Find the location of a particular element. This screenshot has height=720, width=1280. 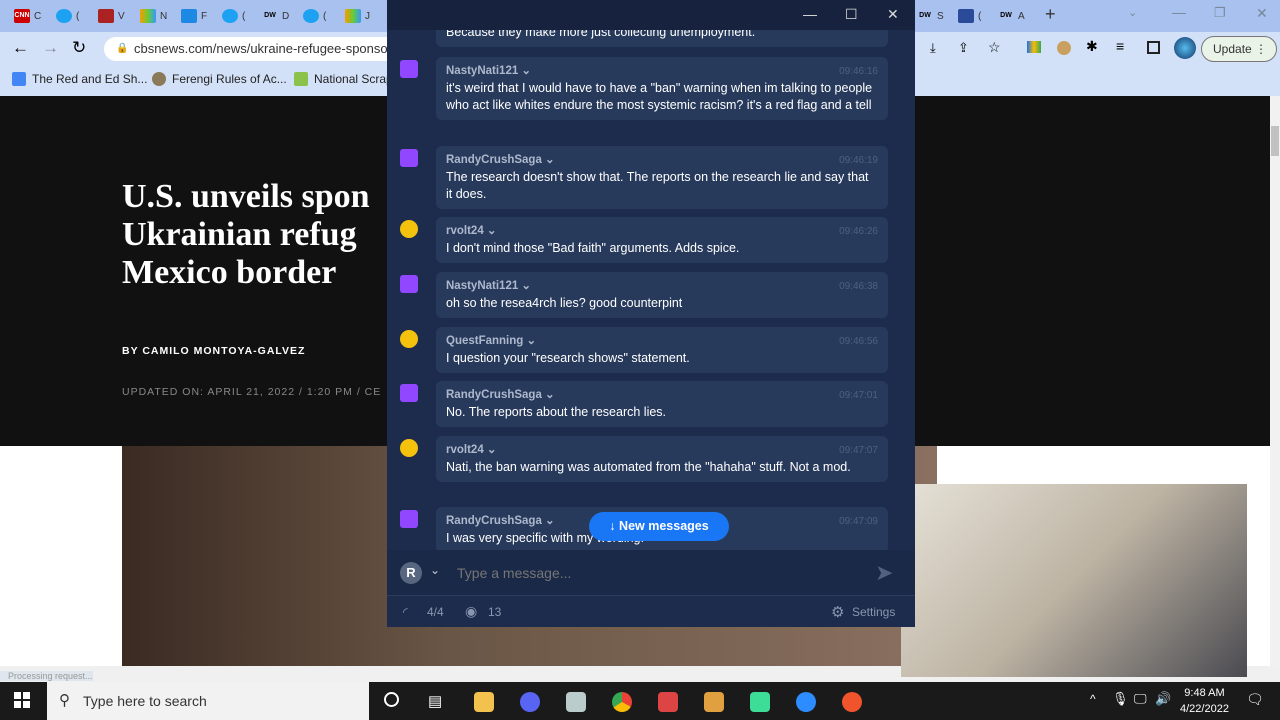

send-icon: ➤ is located at coordinates (884, 573).